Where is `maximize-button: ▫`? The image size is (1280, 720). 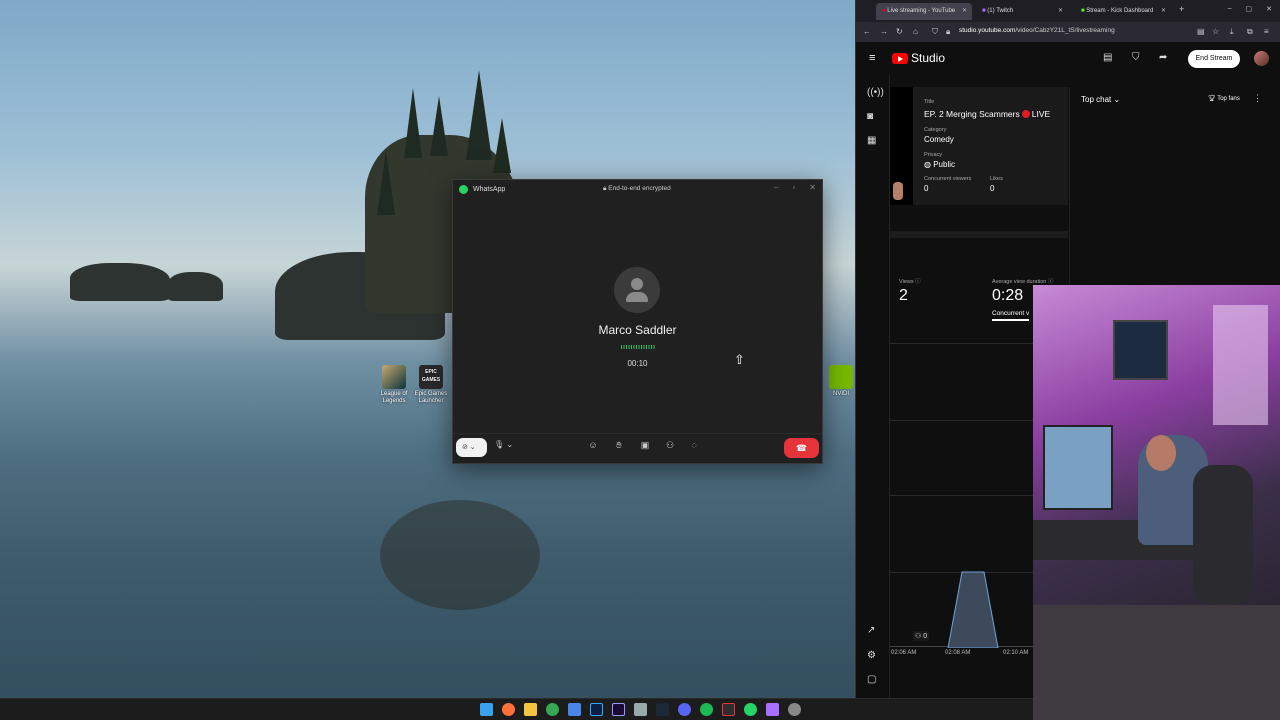 maximize-button: ▫ is located at coordinates (793, 187).